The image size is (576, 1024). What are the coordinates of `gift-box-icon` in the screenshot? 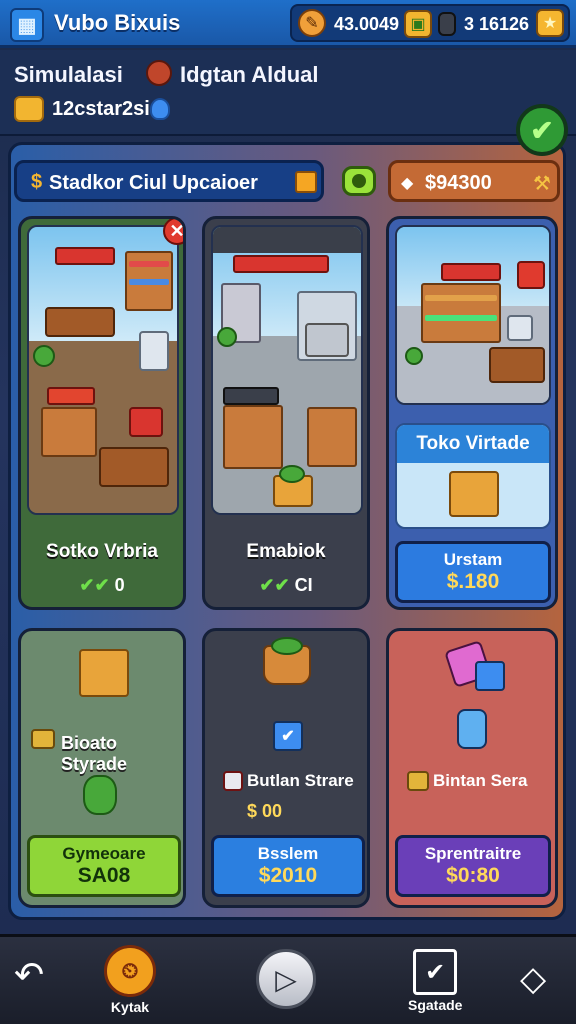 It's located at (490, 676).